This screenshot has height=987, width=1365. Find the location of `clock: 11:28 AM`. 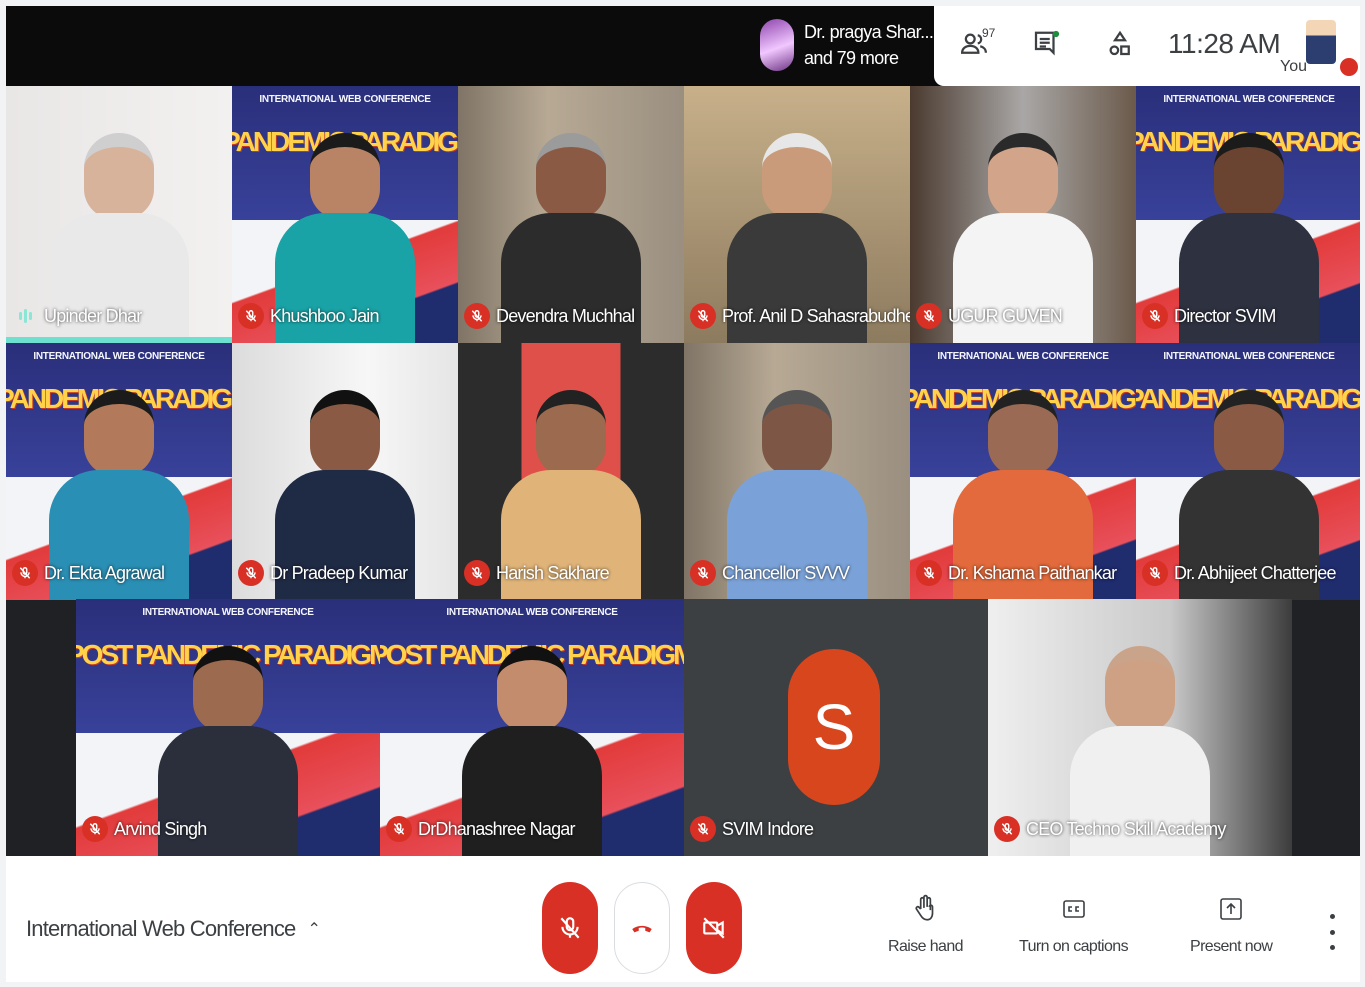

clock: 11:28 AM is located at coordinates (1224, 43).